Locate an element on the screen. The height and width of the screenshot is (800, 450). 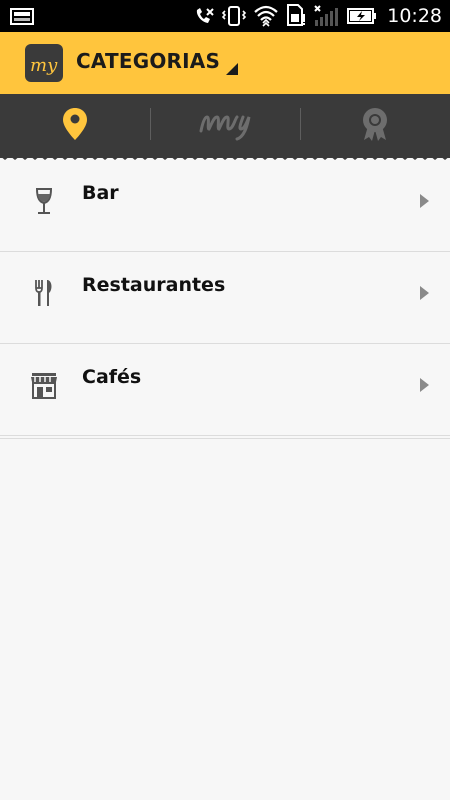
my-logo-icon is located at coordinates (225, 128).